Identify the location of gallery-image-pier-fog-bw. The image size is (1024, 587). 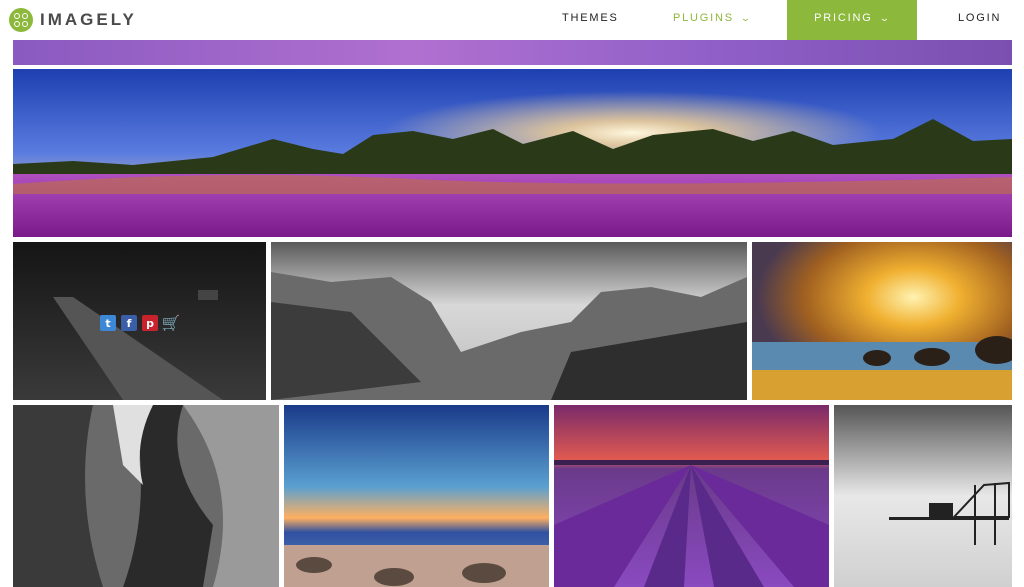
(923, 496).